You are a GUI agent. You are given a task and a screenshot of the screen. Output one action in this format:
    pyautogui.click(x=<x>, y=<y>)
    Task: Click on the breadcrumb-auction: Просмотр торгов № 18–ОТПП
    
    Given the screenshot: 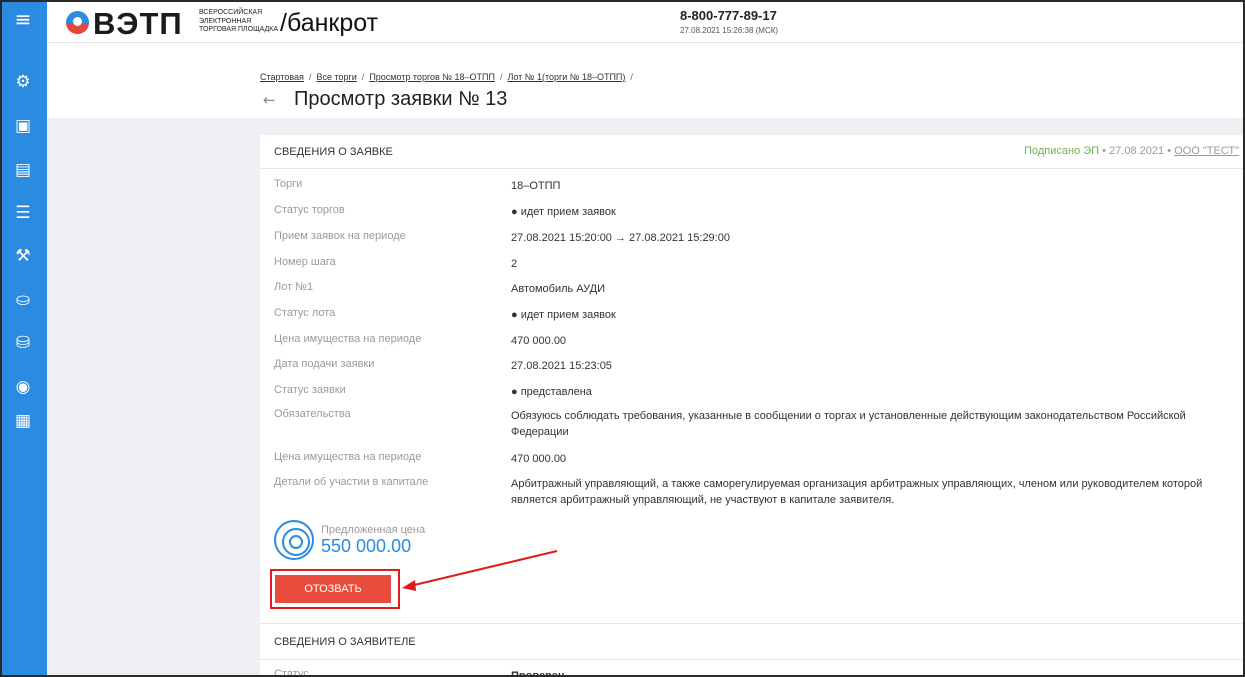 What is the action you would take?
    pyautogui.click(x=432, y=77)
    